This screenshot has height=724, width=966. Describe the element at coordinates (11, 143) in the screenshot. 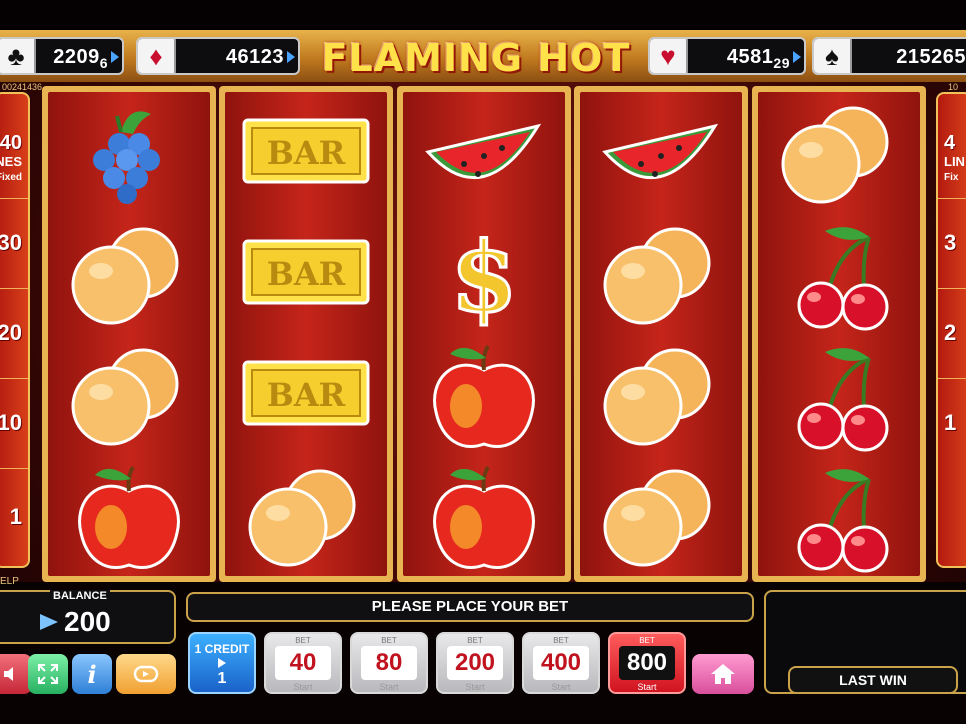

I see `lines-count: 40` at that location.